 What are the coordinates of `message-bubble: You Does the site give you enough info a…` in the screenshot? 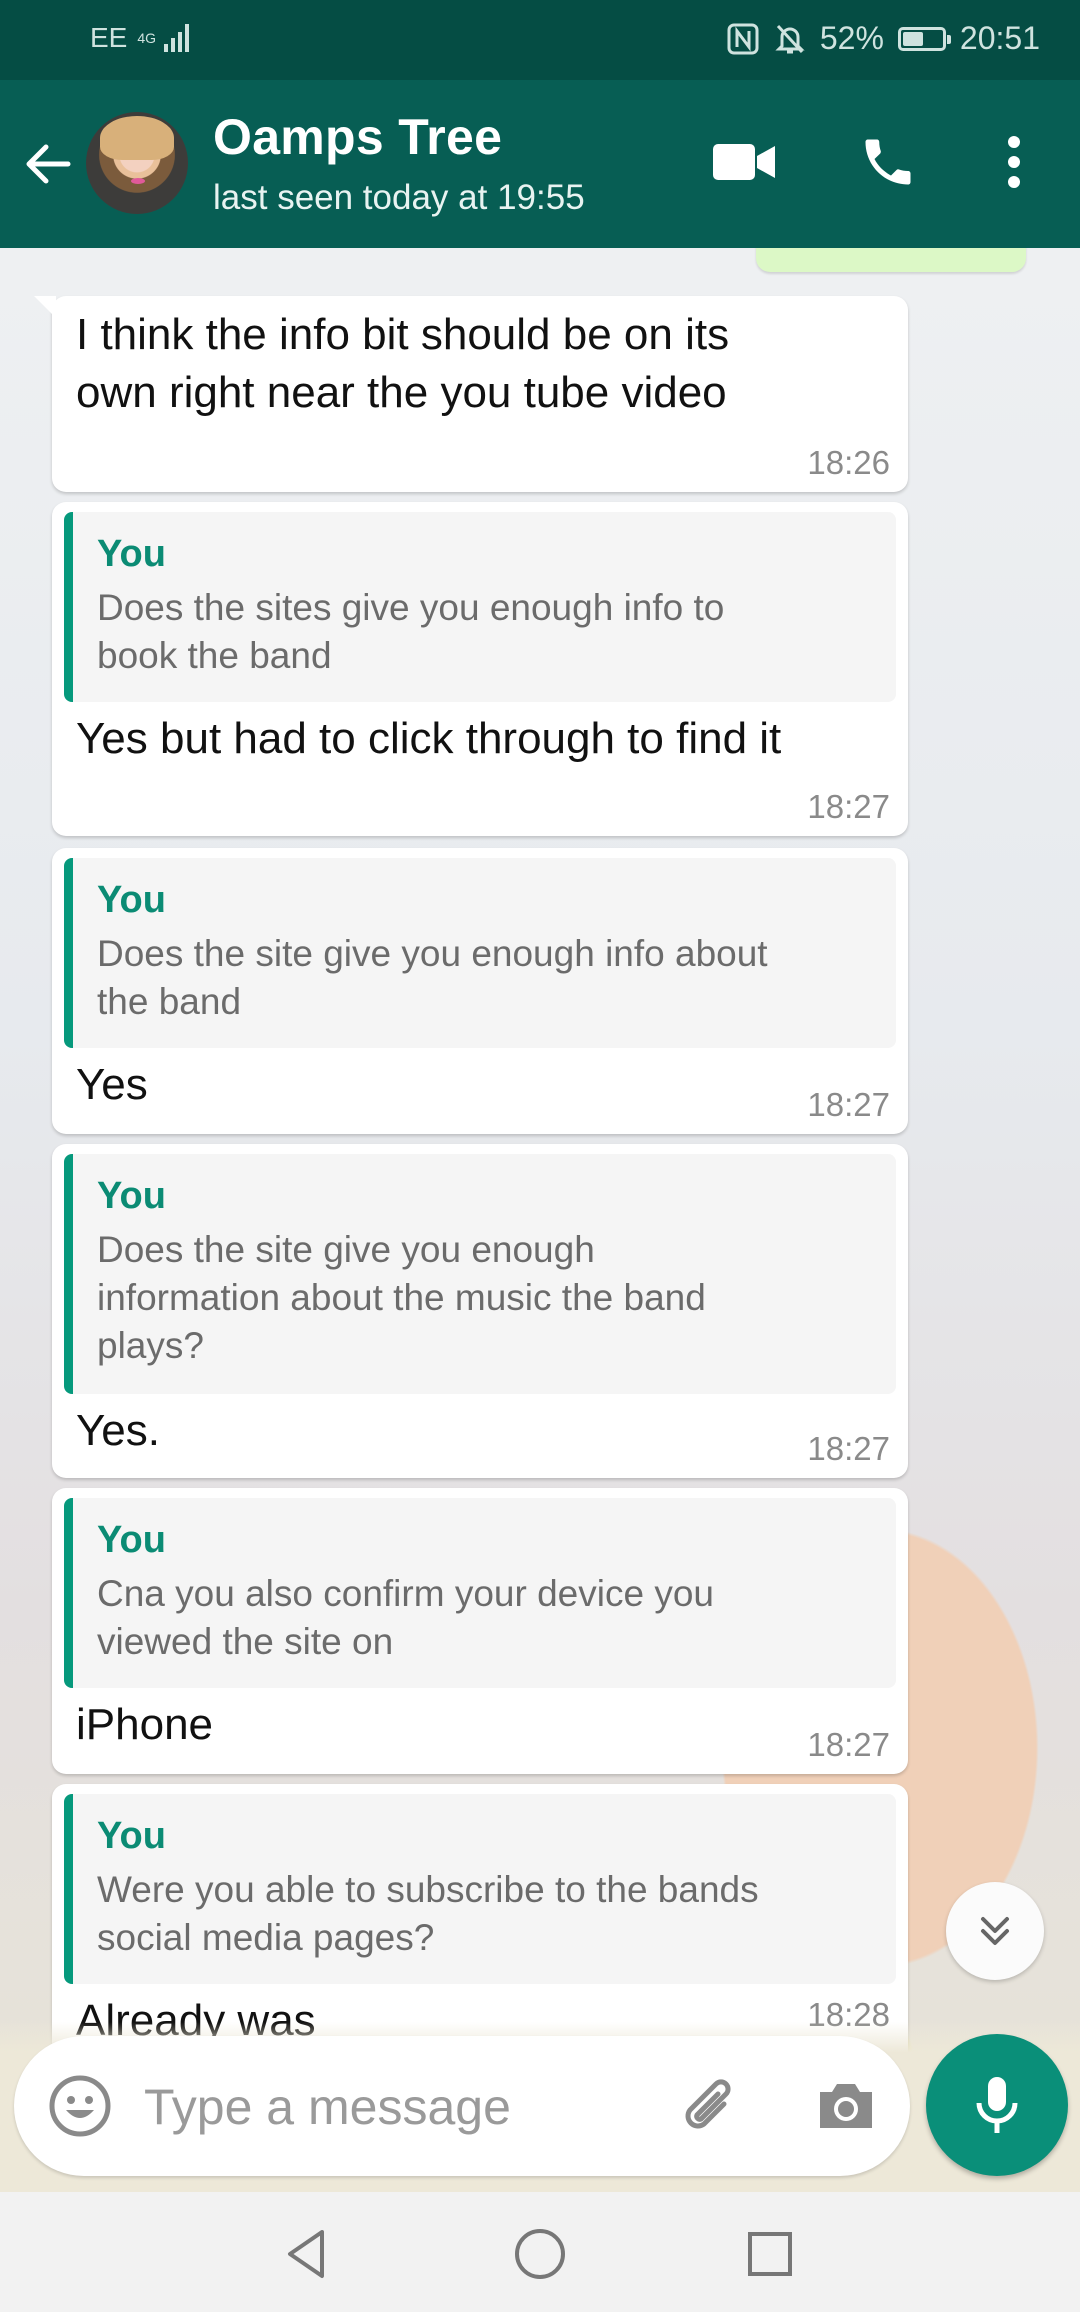 It's located at (480, 991).